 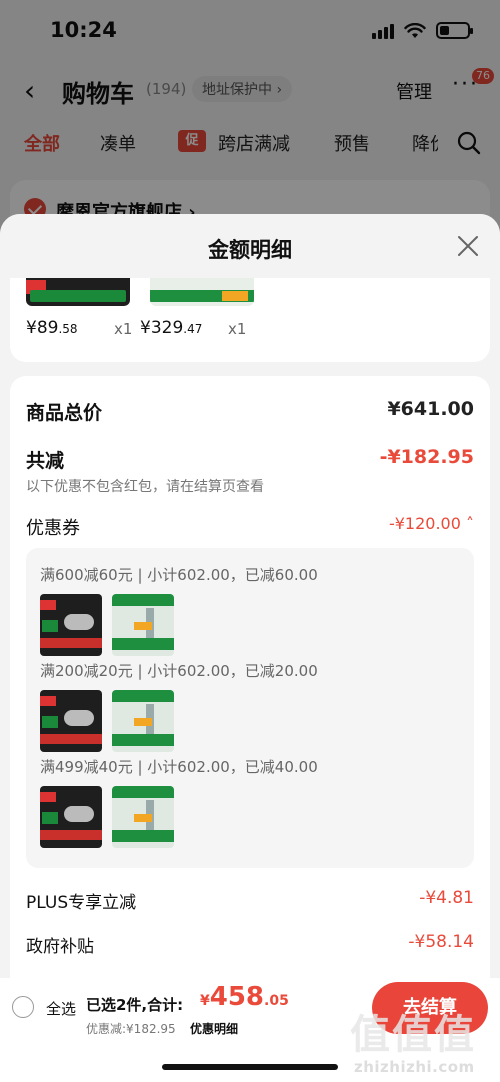 What do you see at coordinates (413, 1035) in the screenshot?
I see `watermark-logo: 值值值` at bounding box center [413, 1035].